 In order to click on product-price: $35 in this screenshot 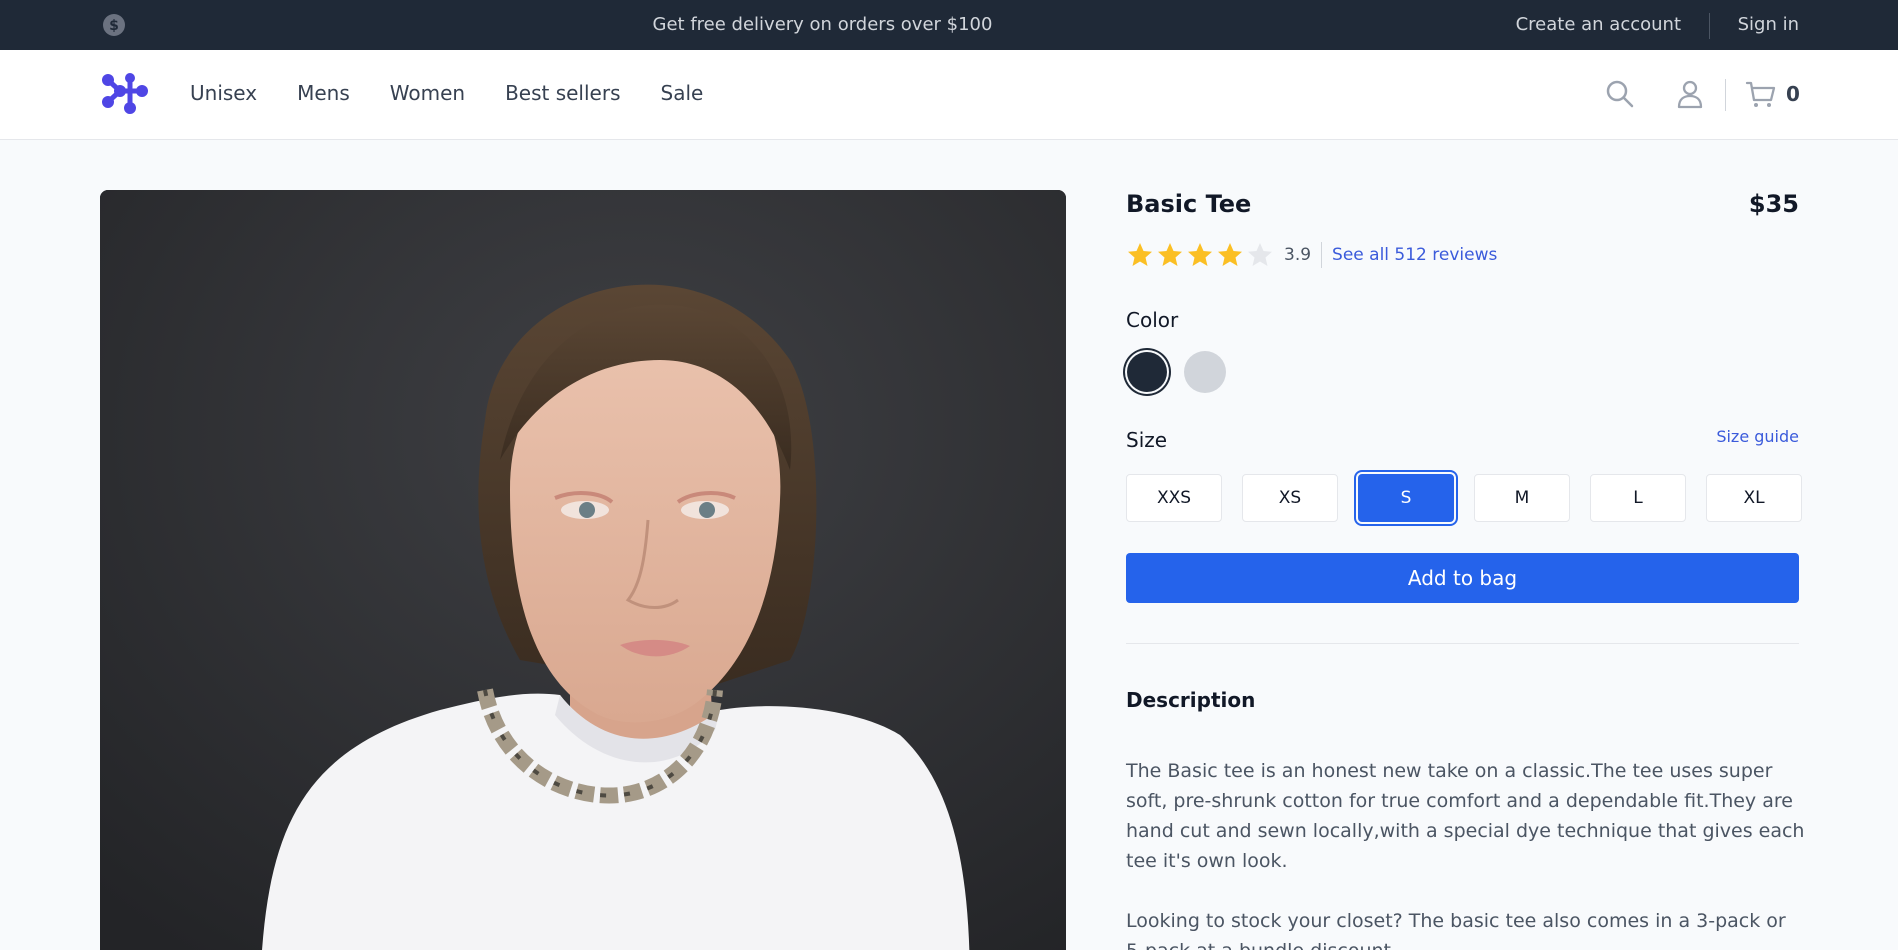, I will do `click(1773, 204)`.